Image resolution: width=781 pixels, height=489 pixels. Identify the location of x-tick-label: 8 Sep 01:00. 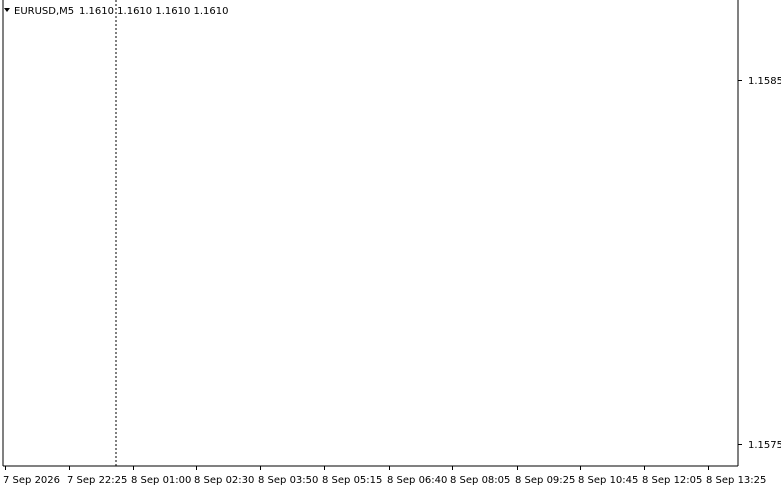
(161, 480).